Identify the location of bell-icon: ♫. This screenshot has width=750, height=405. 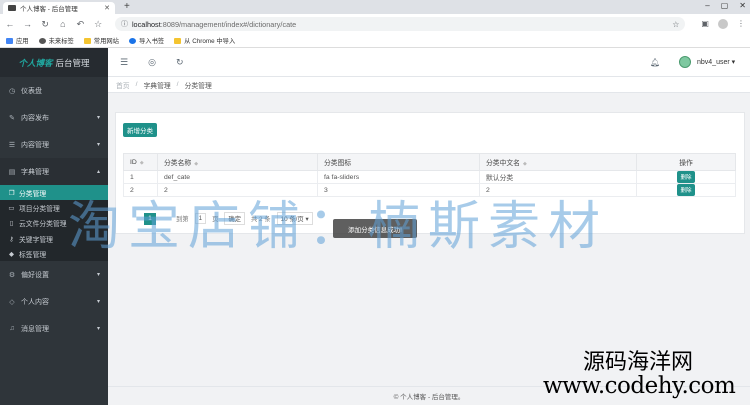
(12, 329).